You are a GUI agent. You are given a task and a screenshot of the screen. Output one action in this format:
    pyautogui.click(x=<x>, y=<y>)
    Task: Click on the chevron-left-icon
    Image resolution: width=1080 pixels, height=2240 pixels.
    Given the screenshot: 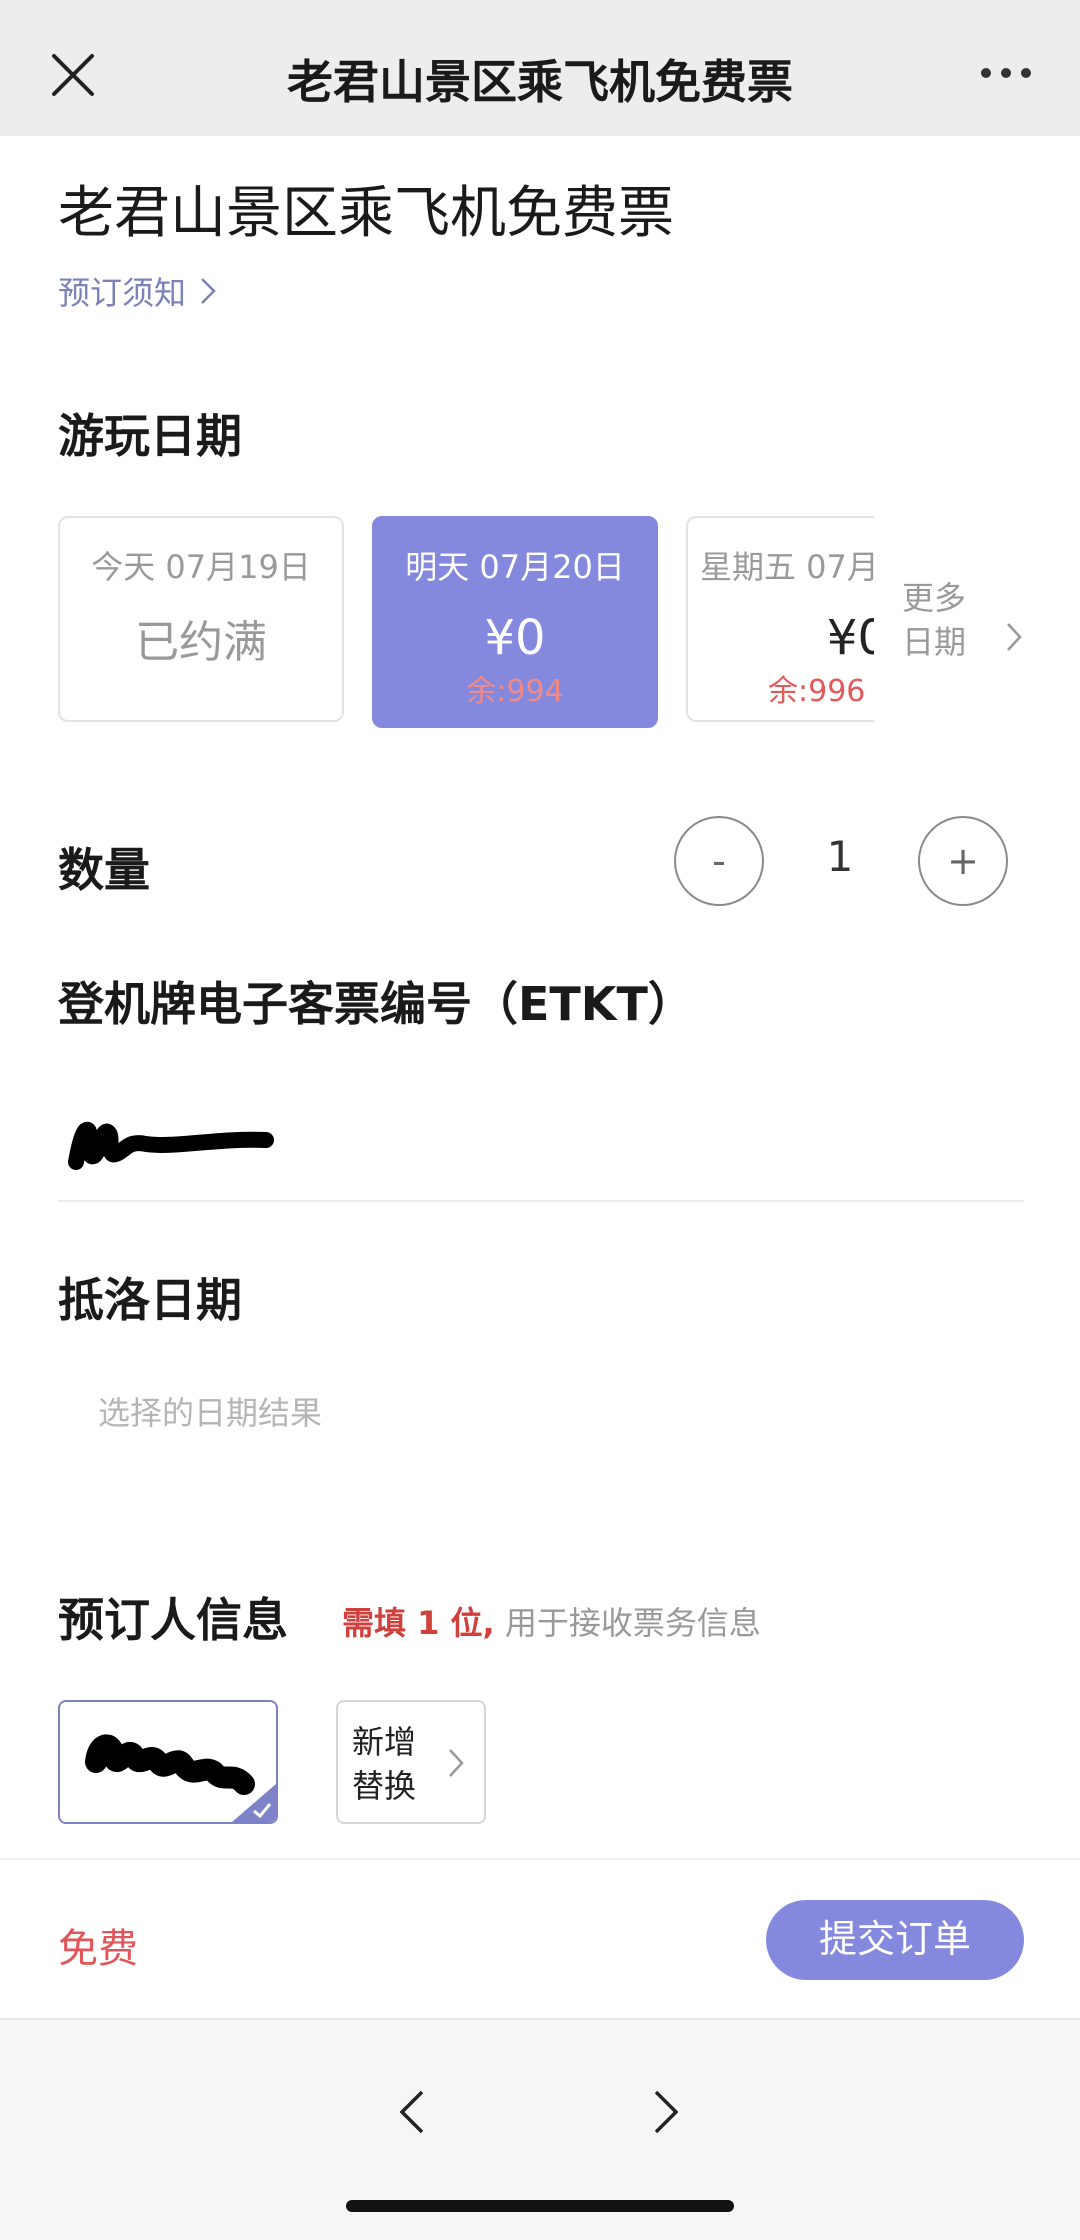 What is the action you would take?
    pyautogui.click(x=412, y=2112)
    